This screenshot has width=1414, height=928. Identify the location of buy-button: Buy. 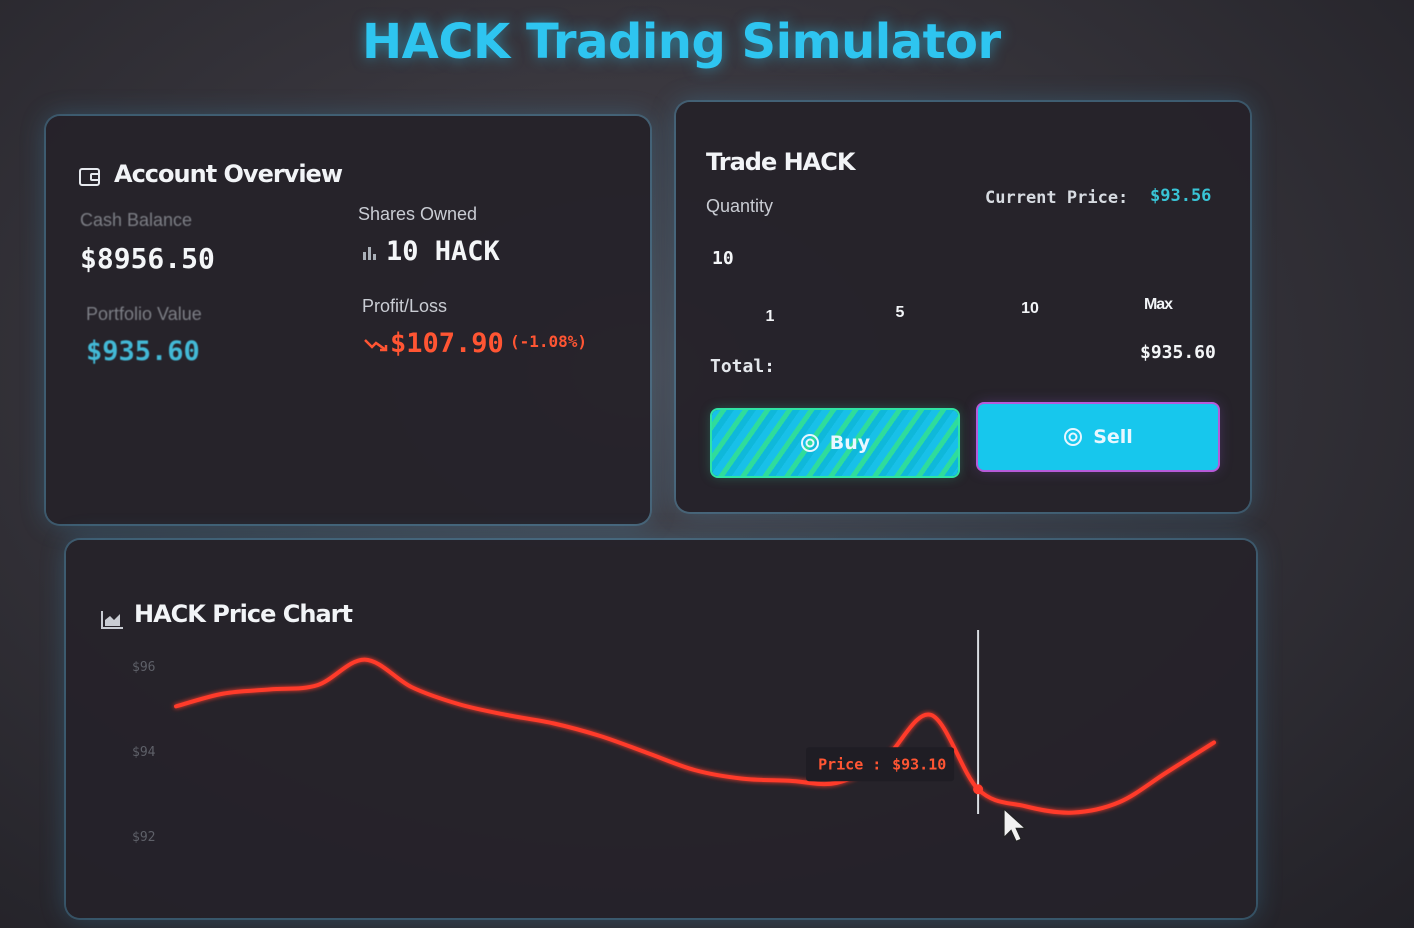
(835, 443).